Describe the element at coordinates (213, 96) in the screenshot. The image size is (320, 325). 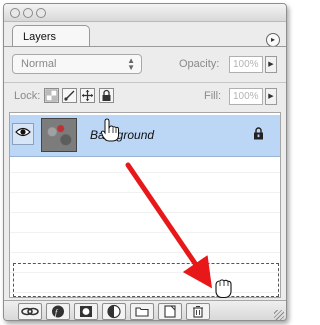
I see `fill-label: Fill:` at that location.